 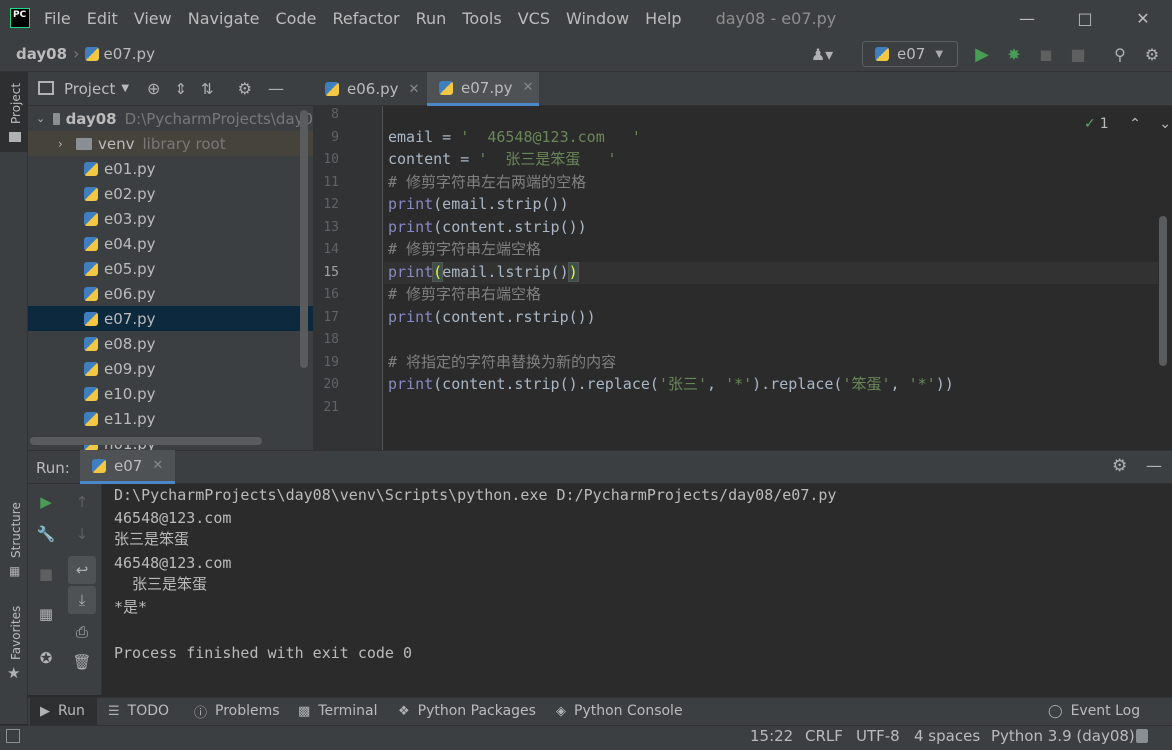 What do you see at coordinates (534, 18) in the screenshot?
I see `menu-vcs: VCS` at bounding box center [534, 18].